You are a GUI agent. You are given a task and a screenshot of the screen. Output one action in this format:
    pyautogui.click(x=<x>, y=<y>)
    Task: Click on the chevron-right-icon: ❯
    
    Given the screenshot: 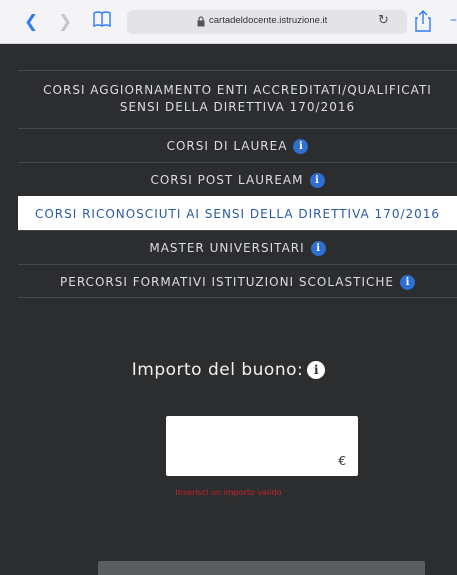 What is the action you would take?
    pyautogui.click(x=65, y=22)
    